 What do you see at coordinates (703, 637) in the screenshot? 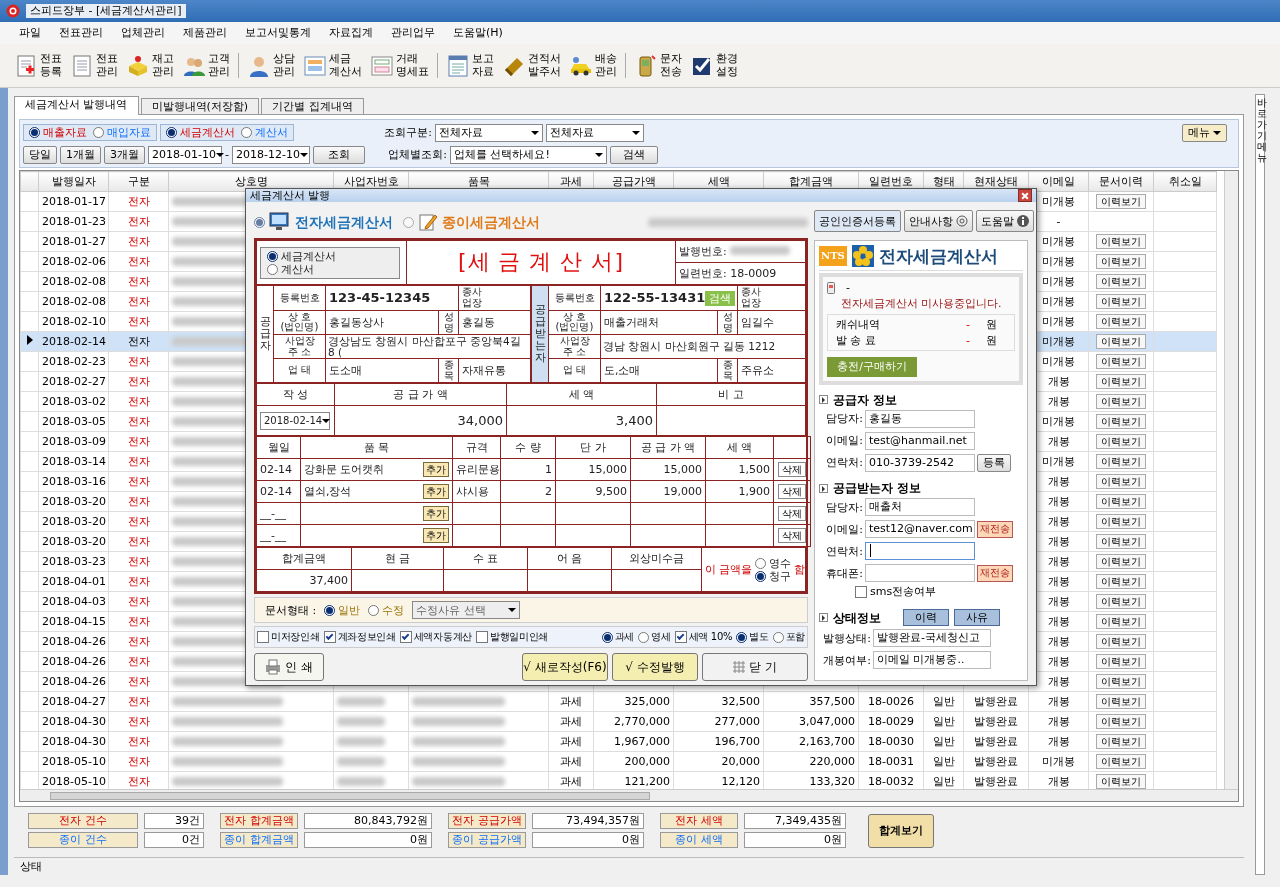
I see `checkbox: 세액 10%` at bounding box center [703, 637].